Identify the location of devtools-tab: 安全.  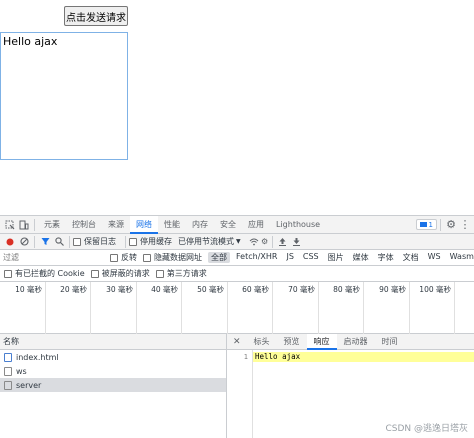
(228, 225).